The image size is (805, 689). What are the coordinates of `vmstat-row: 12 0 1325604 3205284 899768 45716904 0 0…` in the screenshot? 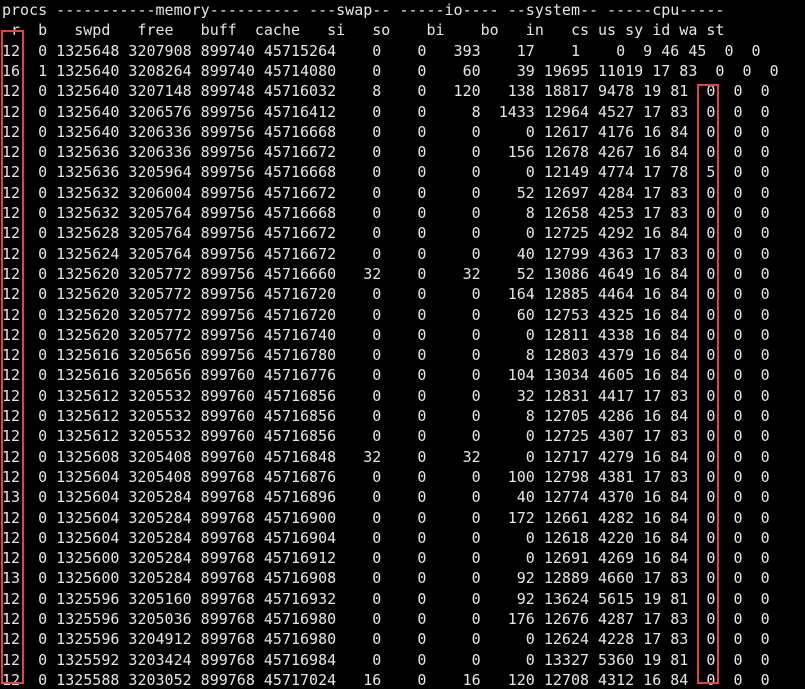 It's located at (386, 537).